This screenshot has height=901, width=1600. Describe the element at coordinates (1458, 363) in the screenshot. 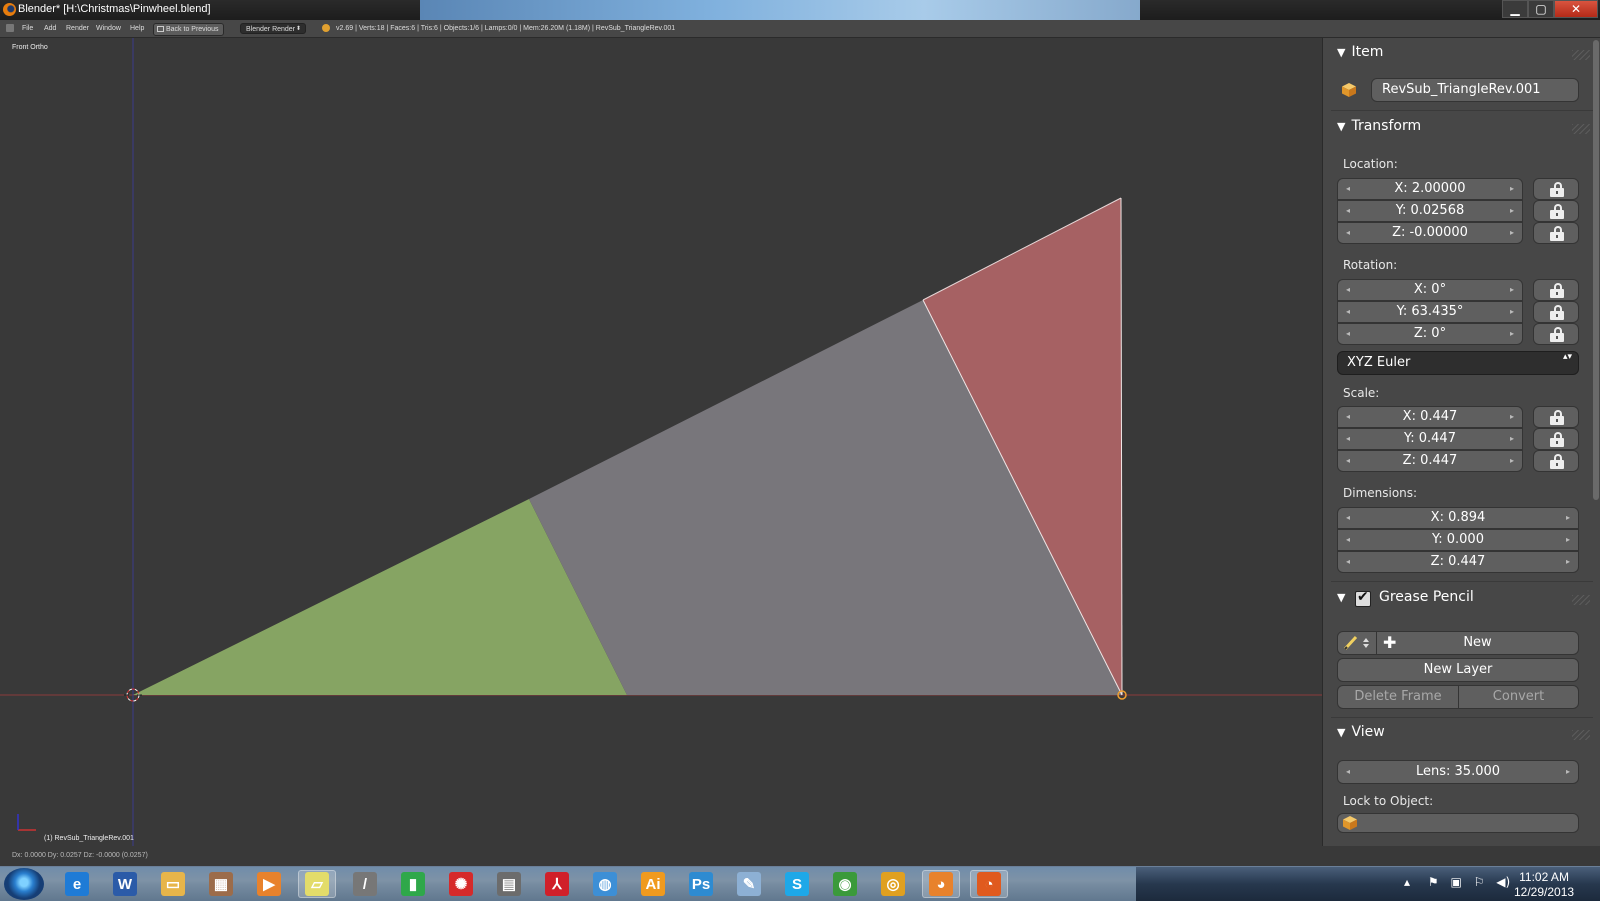

I see `rotation-mode-select: XYZ Euler ▴▾` at that location.